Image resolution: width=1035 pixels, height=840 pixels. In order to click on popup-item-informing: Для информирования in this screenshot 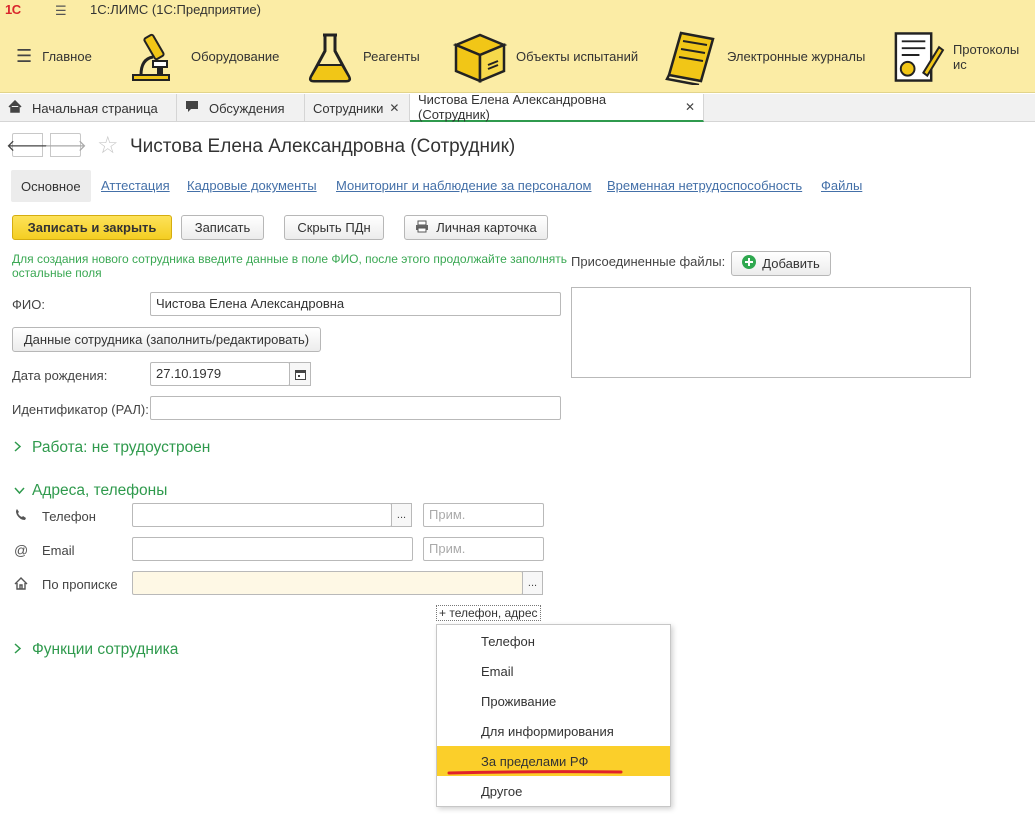, I will do `click(553, 731)`.